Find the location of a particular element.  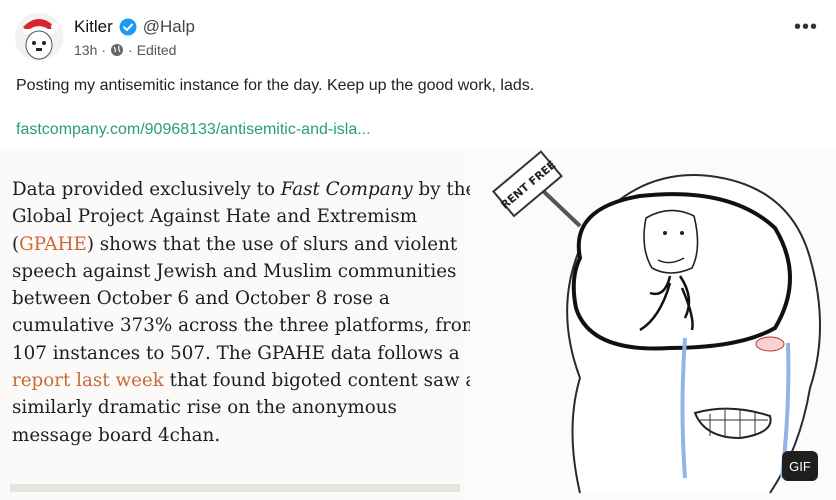

post-time: 13h is located at coordinates (85, 50).